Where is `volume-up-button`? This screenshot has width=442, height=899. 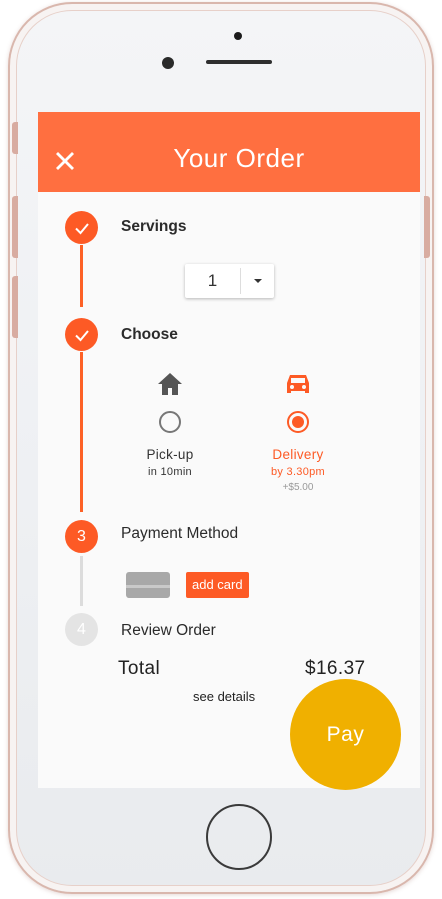 volume-up-button is located at coordinates (15, 227).